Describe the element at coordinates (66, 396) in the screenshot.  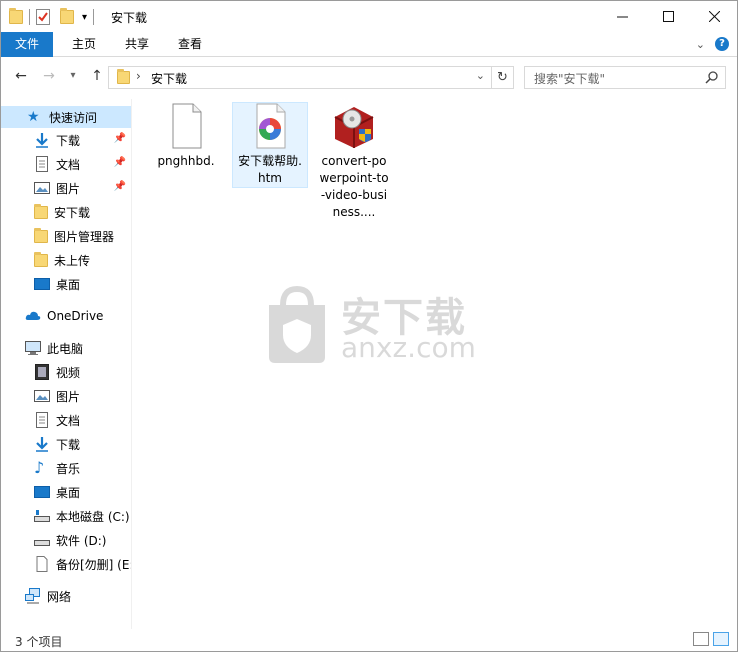
I see `sidebar-item-pc-pictures: 图片` at that location.